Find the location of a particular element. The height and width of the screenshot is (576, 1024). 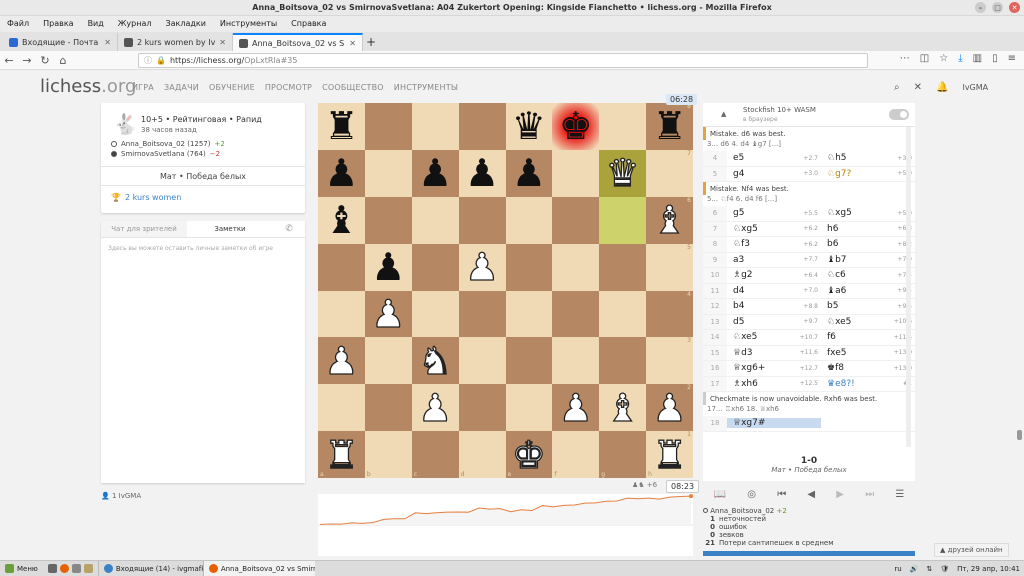

friends-online-button: ▲ друзей онлайн is located at coordinates (971, 550).